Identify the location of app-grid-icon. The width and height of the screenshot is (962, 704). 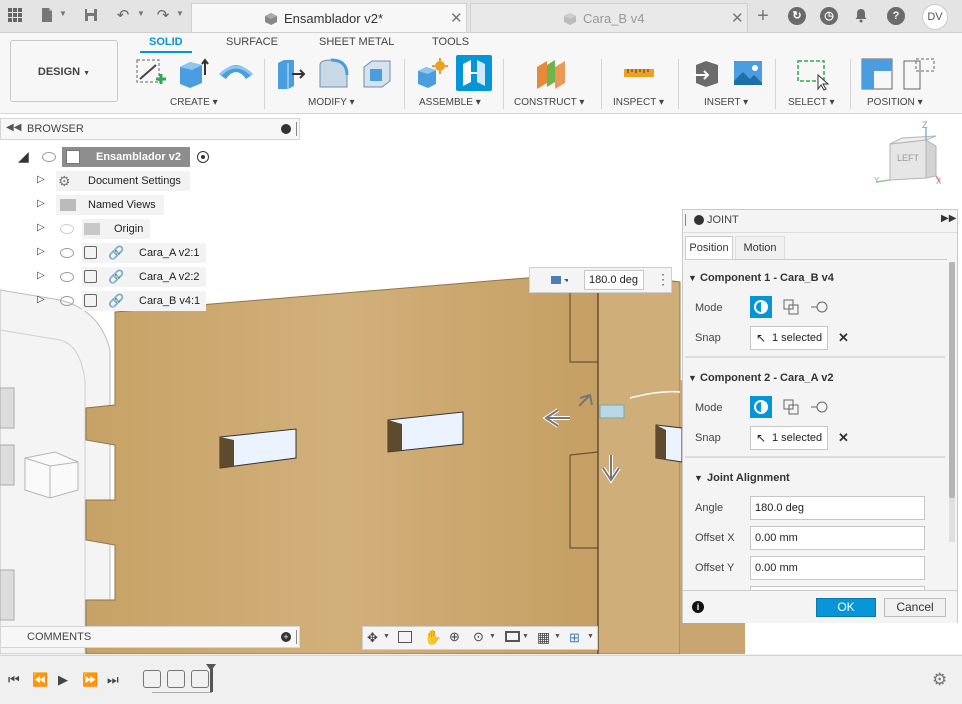
(15, 16).